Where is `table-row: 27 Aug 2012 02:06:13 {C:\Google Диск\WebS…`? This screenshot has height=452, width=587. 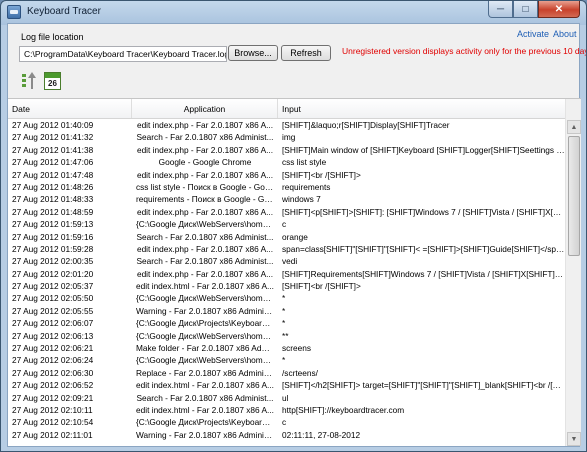
table-row: 27 Aug 2012 02:06:13 {C:\Google Диск\WebS… is located at coordinates (294, 336).